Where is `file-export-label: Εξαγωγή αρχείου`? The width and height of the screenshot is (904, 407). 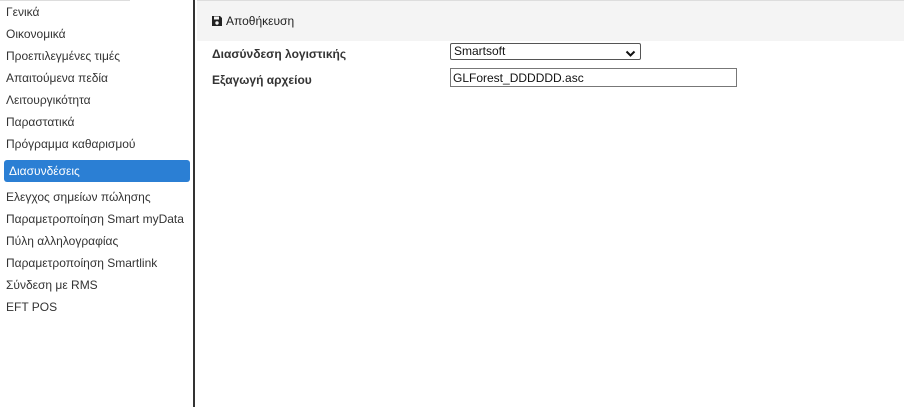
file-export-label: Εξαγωγή αρχείου is located at coordinates (262, 80).